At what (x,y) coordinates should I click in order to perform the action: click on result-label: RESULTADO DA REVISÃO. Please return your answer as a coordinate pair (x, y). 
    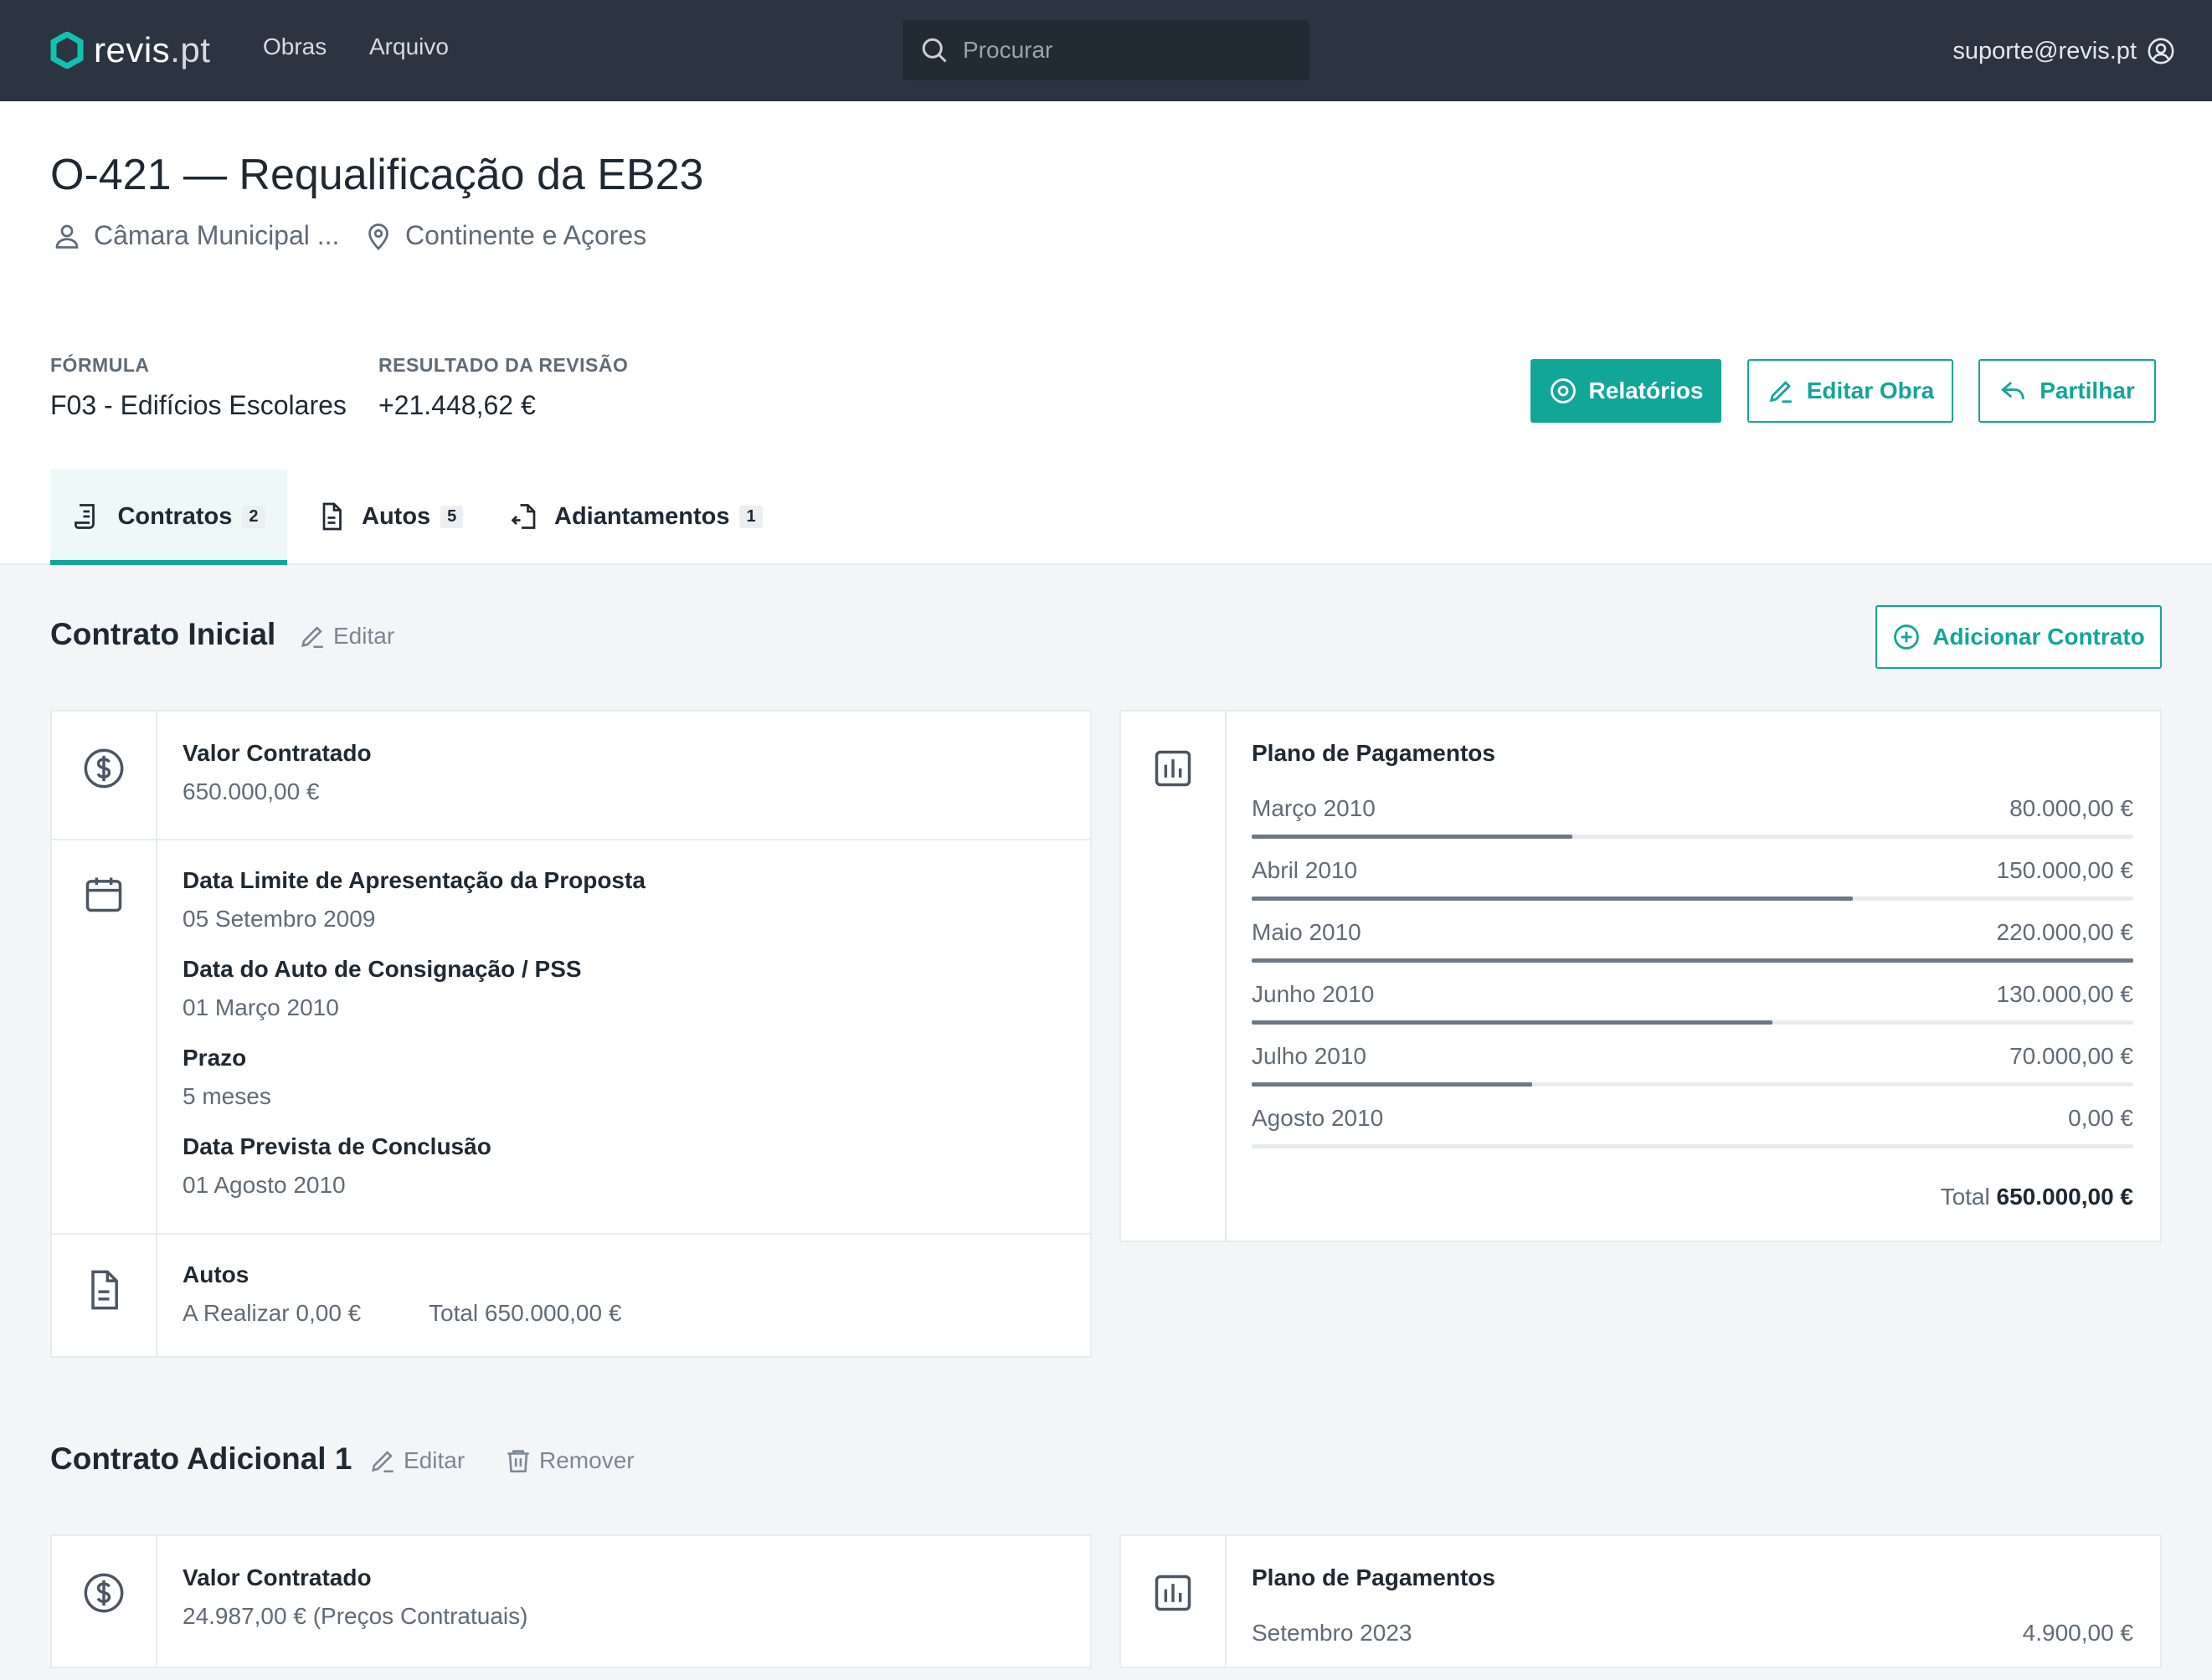
    Looking at the image, I should click on (503, 365).